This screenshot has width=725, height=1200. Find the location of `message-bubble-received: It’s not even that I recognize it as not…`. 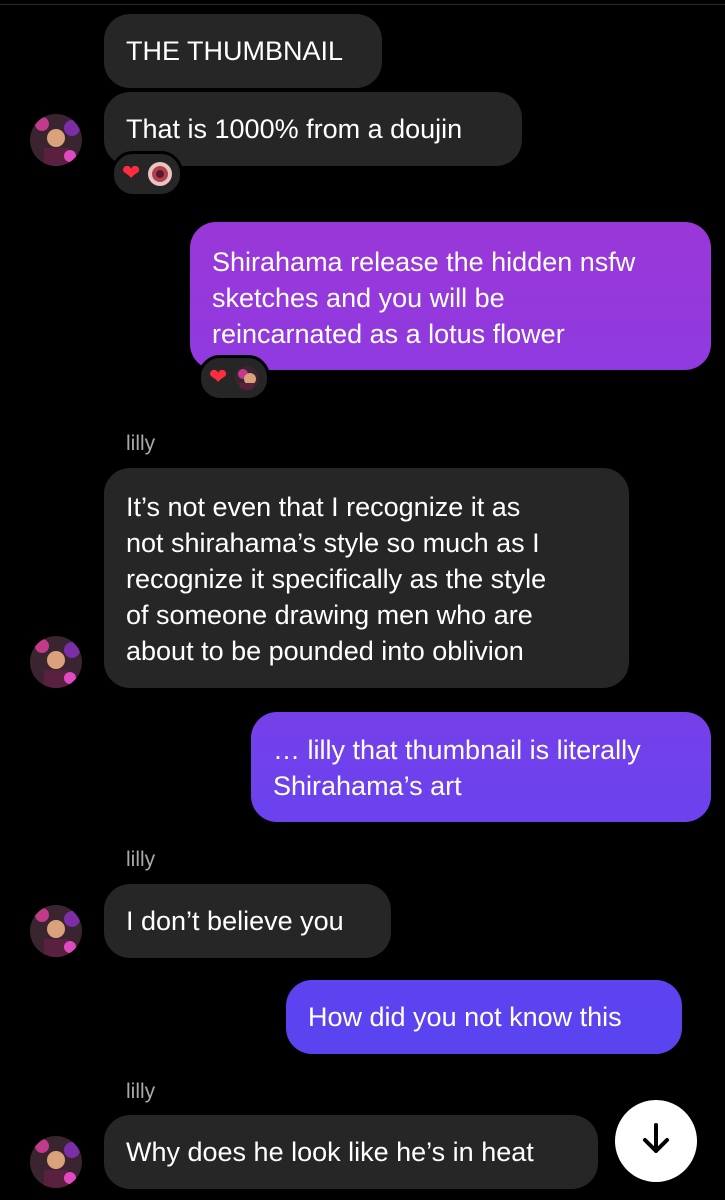

message-bubble-received: It’s not even that I recognize it as not… is located at coordinates (366, 578).